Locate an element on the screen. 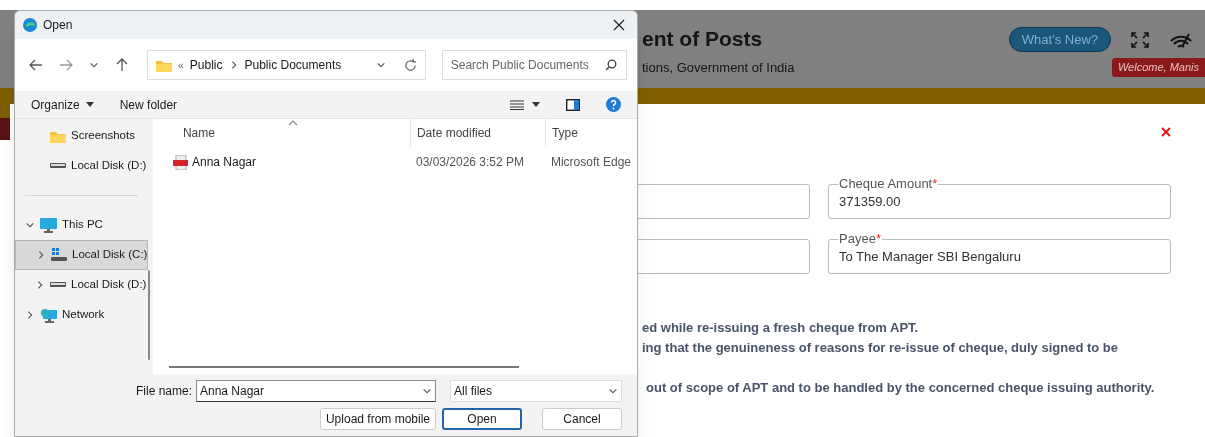 This screenshot has height=437, width=1205. date-cell-text: 03/03/2026 3:52 PM is located at coordinates (470, 162).